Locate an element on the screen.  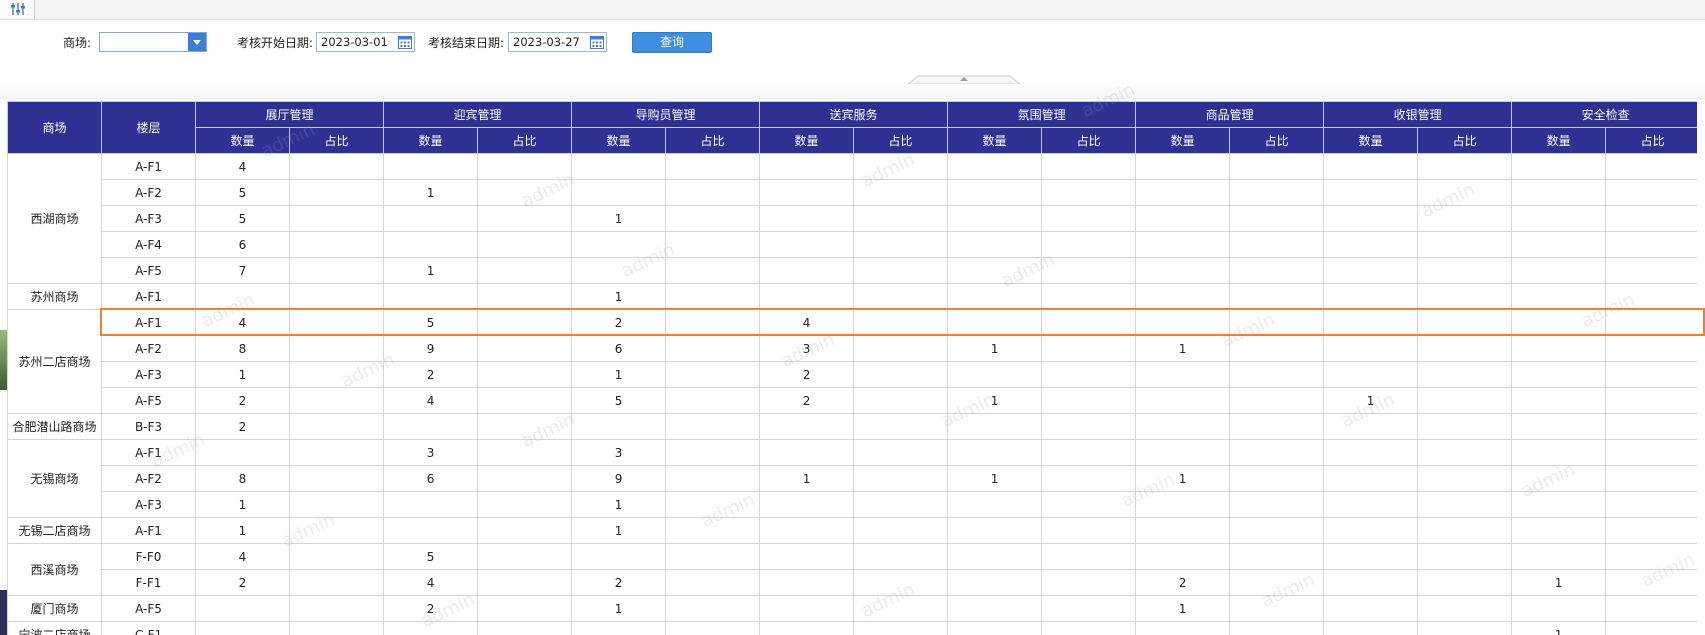
column-group-header: 迎宾管理 is located at coordinates (478, 114).